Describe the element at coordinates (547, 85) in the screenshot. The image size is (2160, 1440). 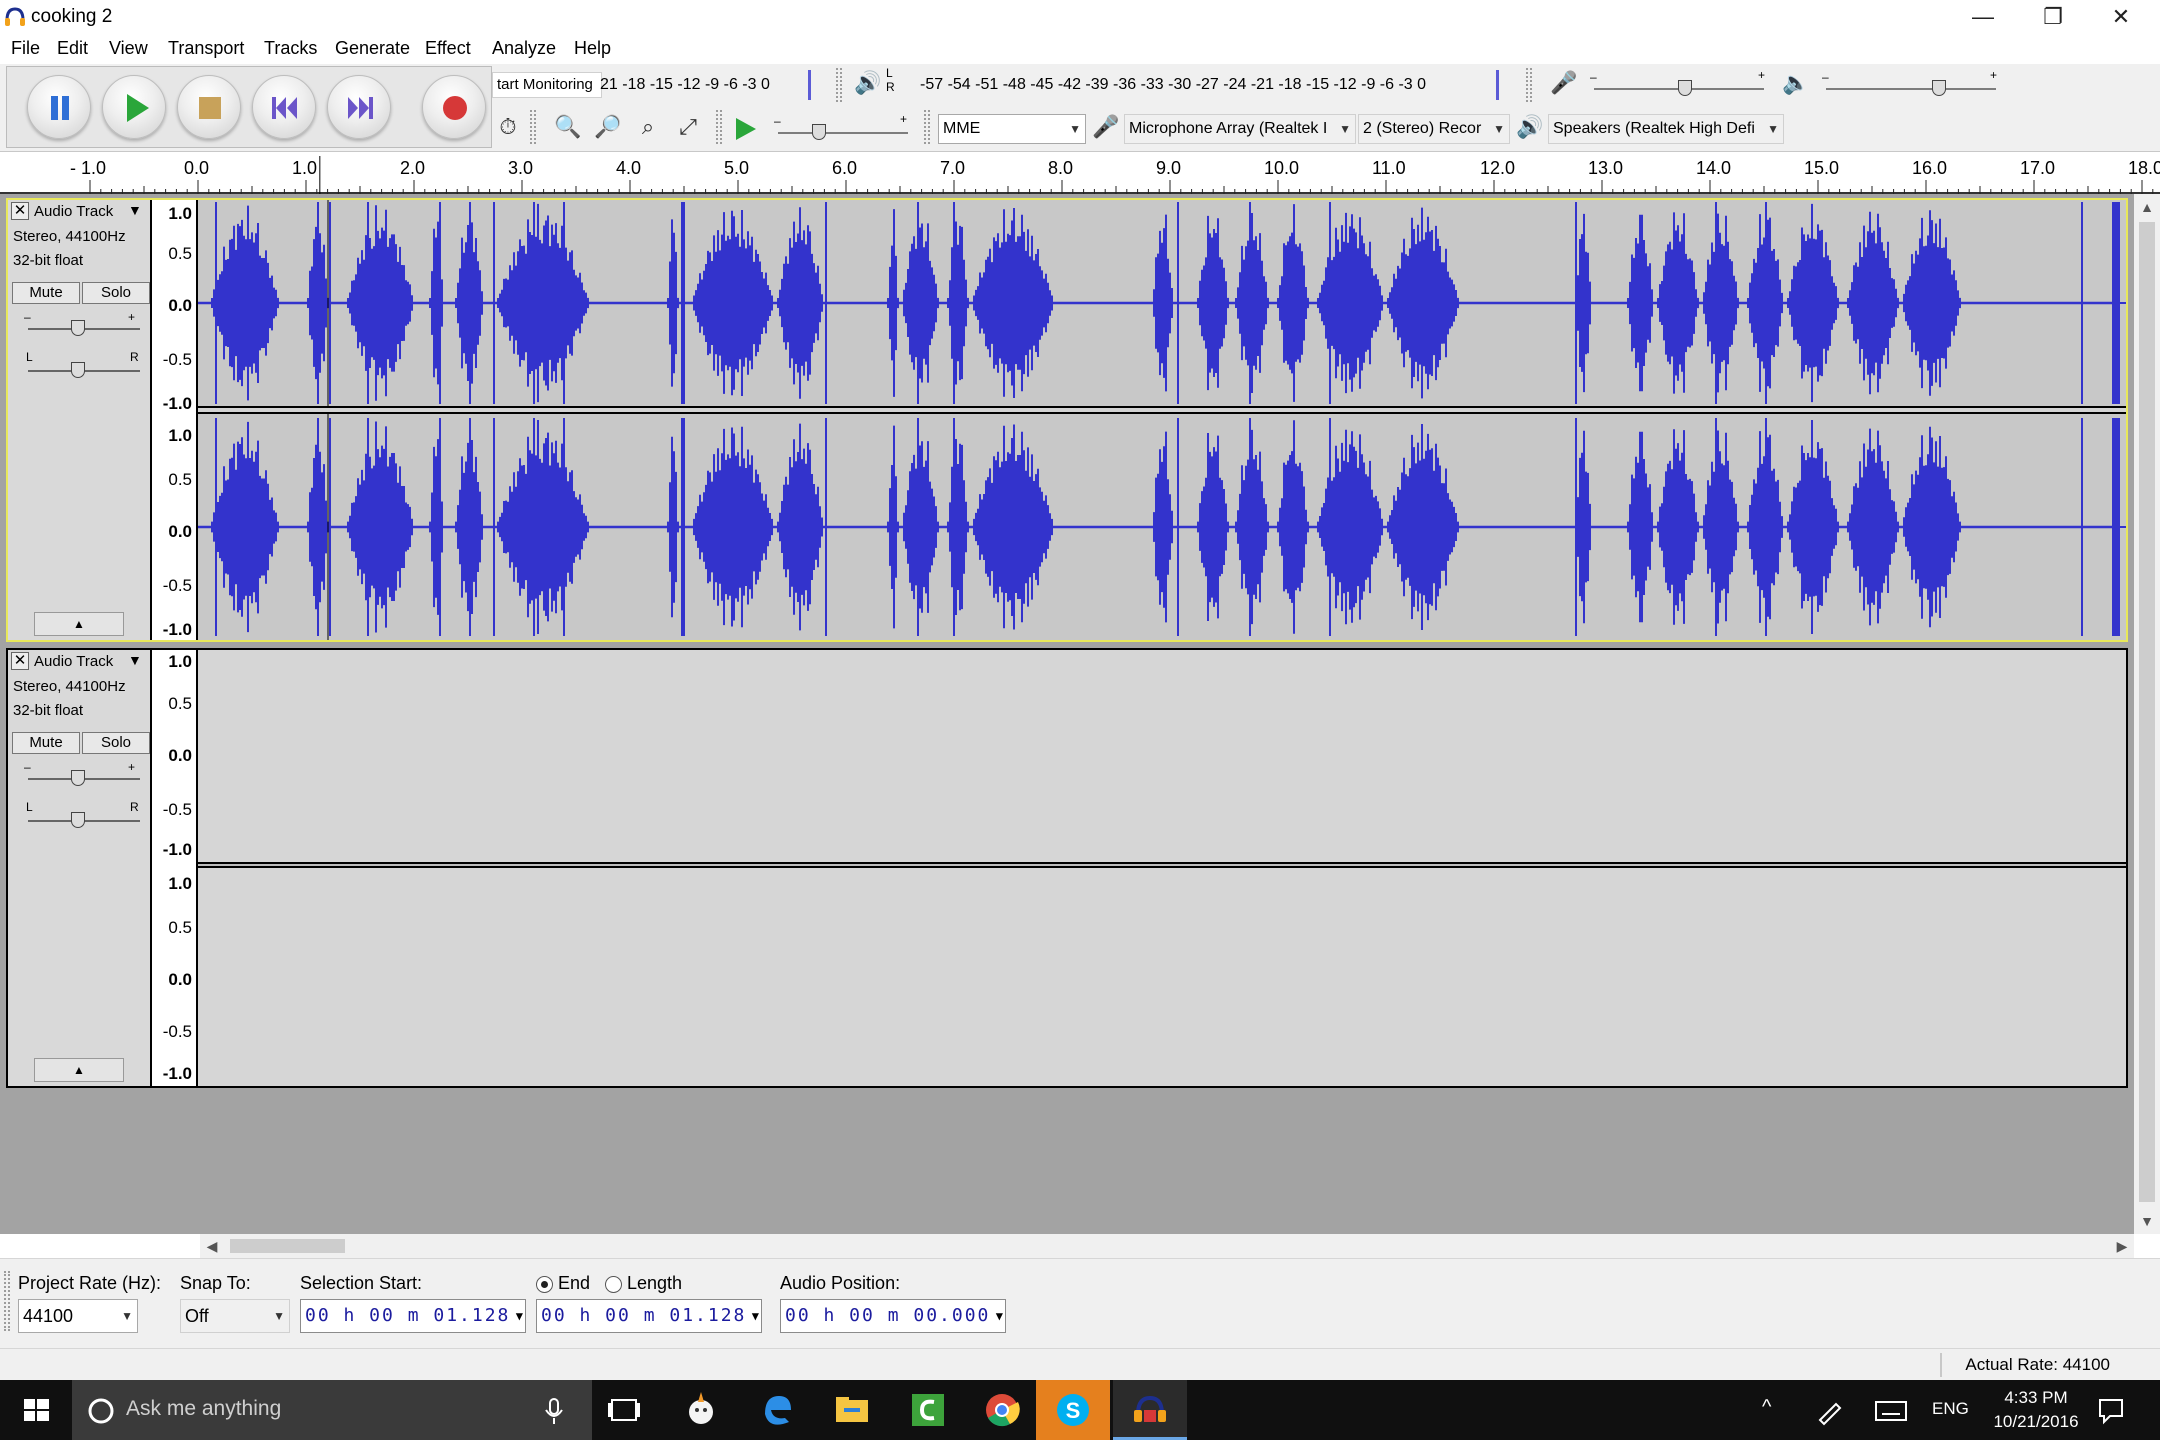
I see `start-monitoring-meter: tart Monitoring` at that location.